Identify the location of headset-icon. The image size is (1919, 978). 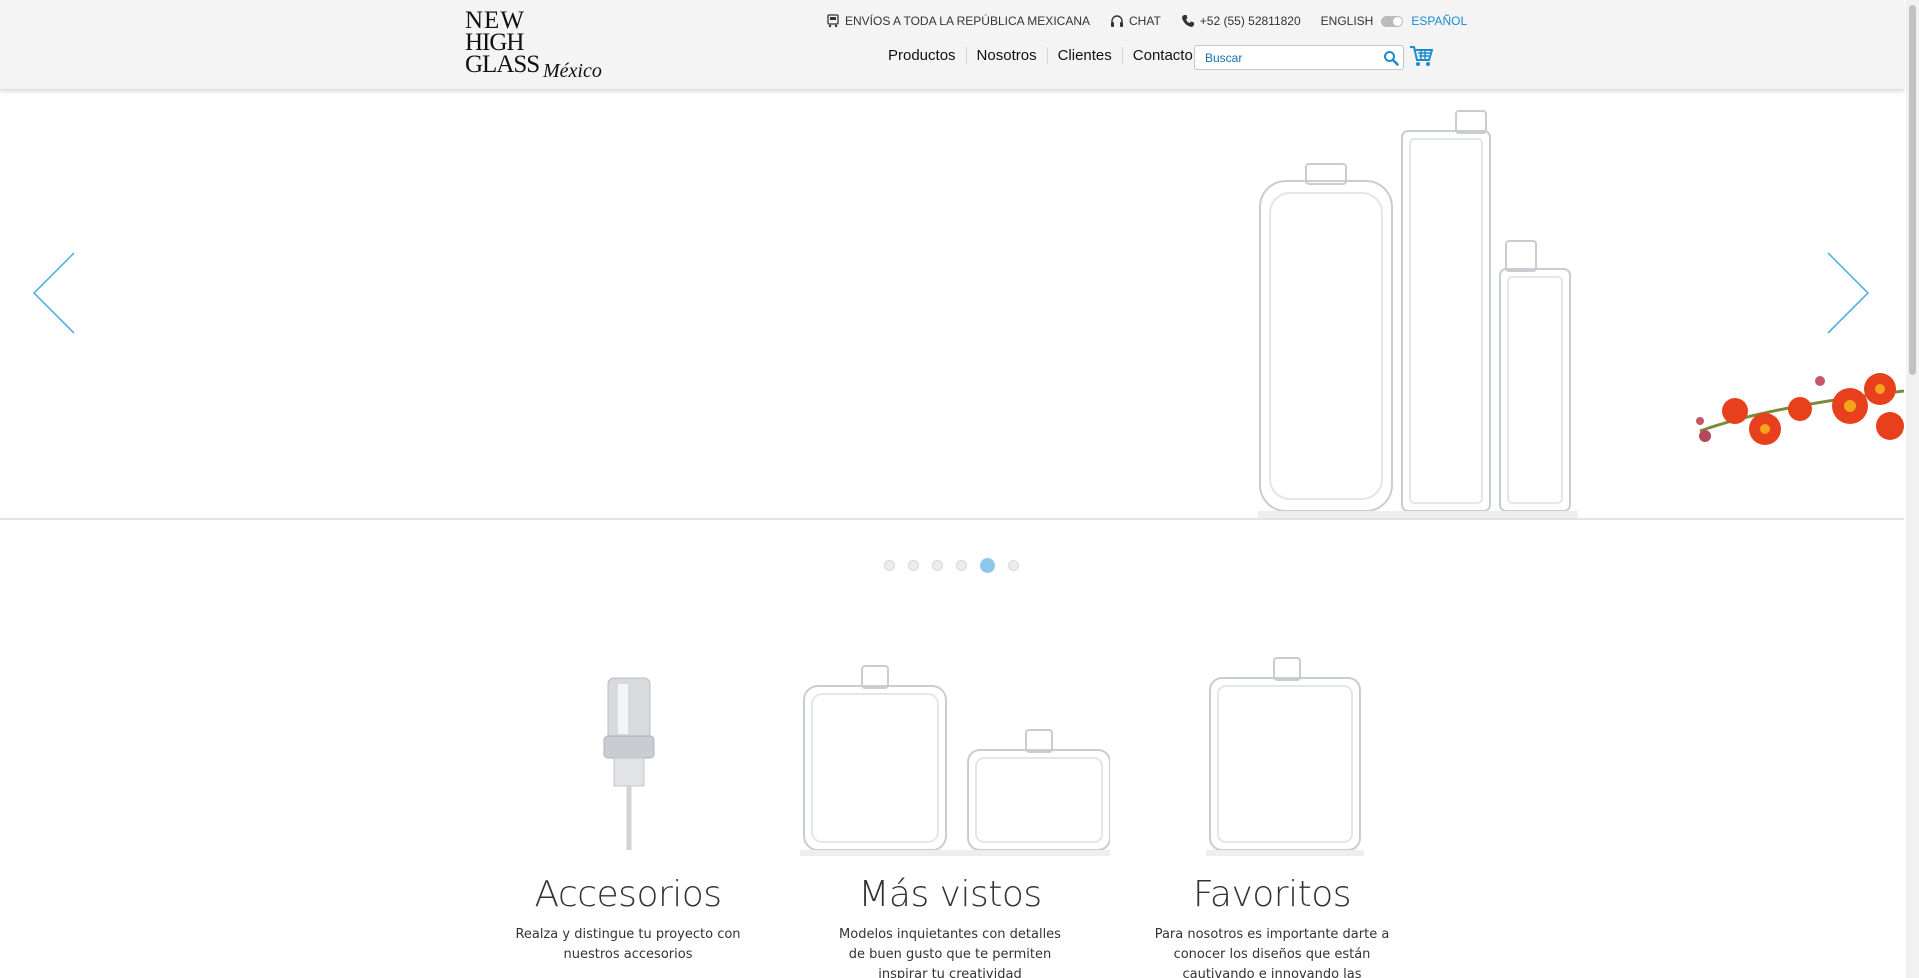
(1117, 21).